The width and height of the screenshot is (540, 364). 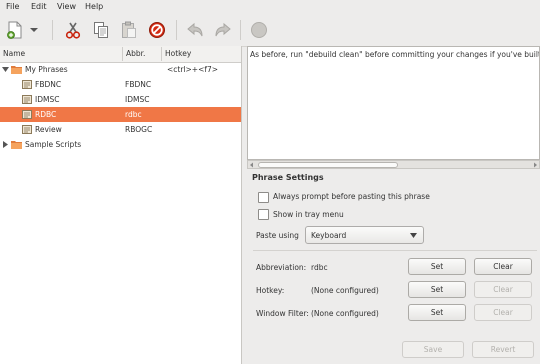 I want to click on always-prompt-label: Always prompt before pasting this phrase, so click(x=351, y=196).